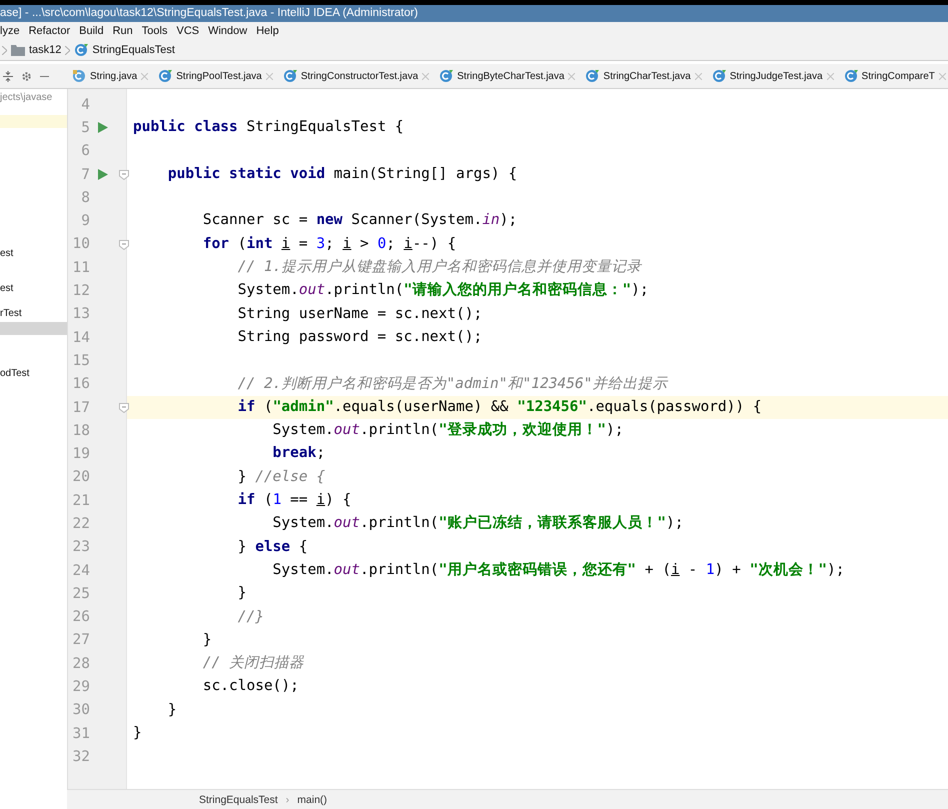 The width and height of the screenshot is (948, 809). Describe the element at coordinates (44, 76) in the screenshot. I see `minimize-icon` at that location.